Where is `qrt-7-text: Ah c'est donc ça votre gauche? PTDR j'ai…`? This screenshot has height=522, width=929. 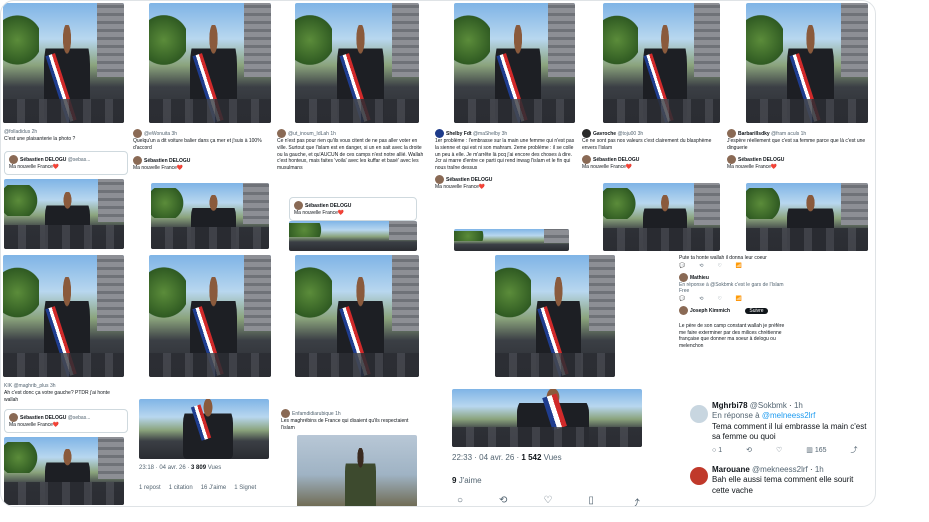 qrt-7-text: Ah c'est donc ça votre gauche? PTDR j'ai… is located at coordinates (57, 396).